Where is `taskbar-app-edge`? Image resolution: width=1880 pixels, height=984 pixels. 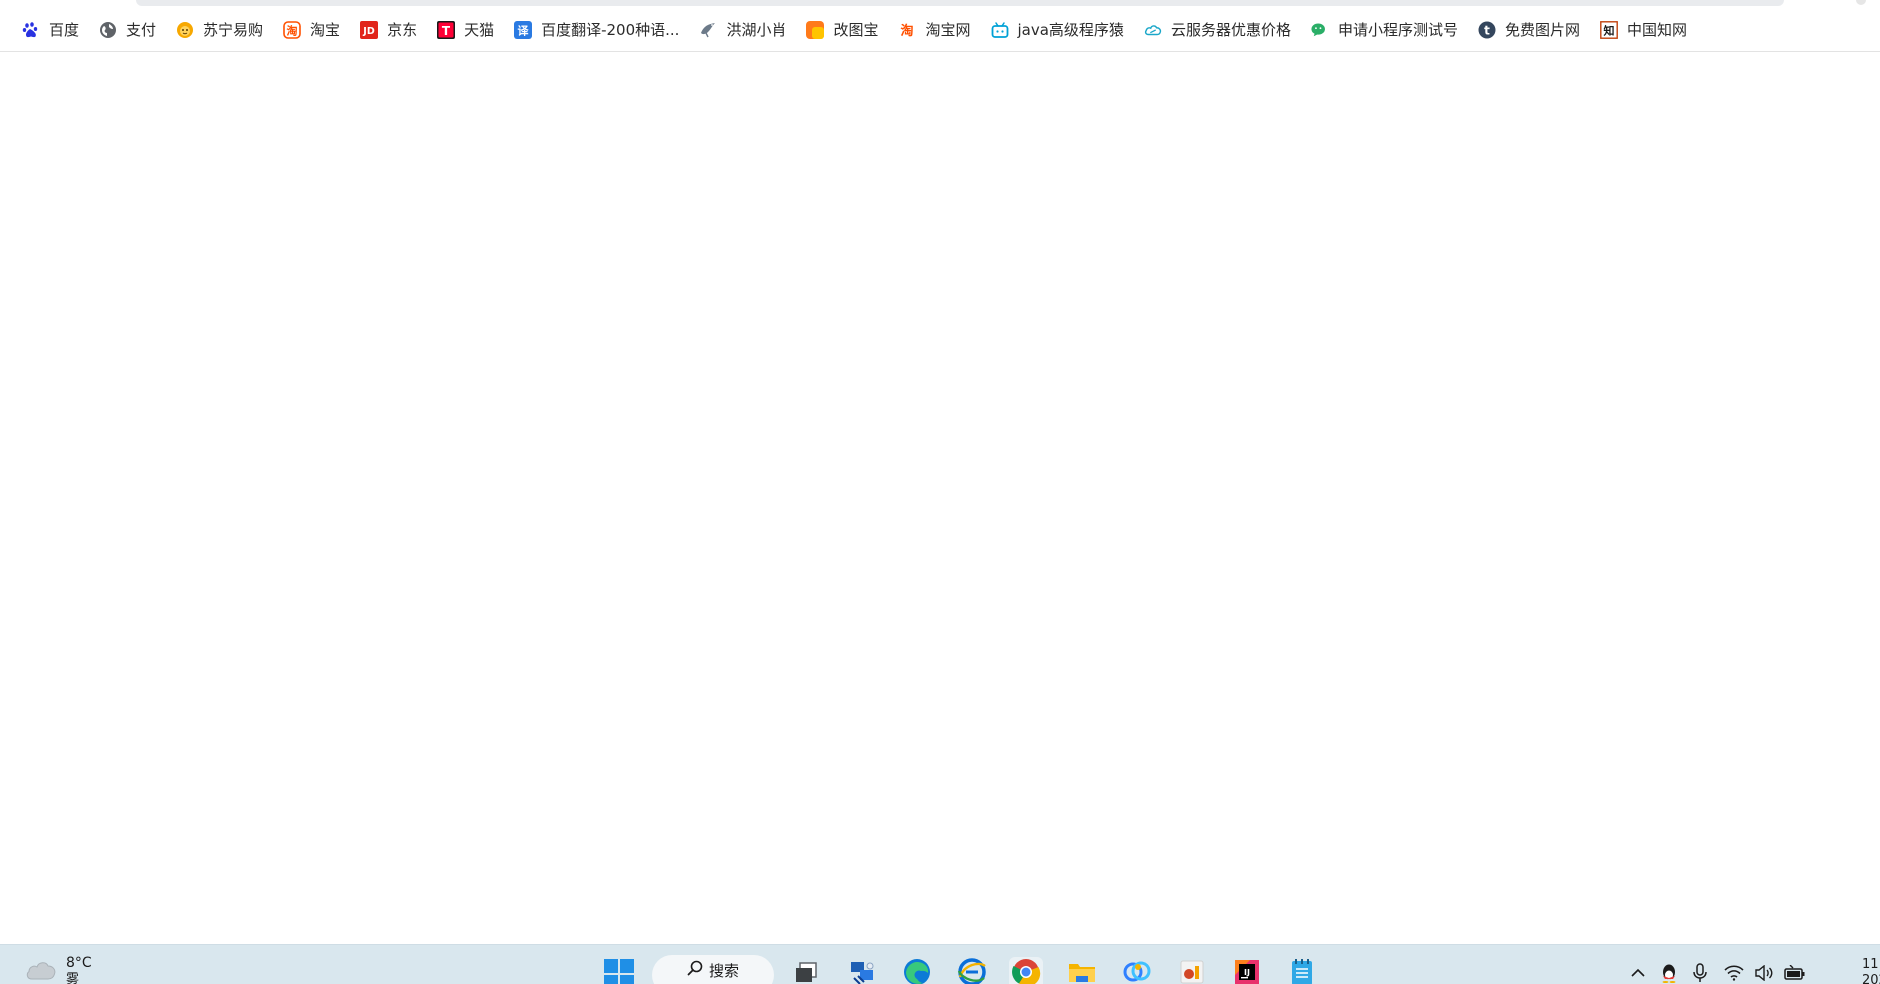 taskbar-app-edge is located at coordinates (917, 970).